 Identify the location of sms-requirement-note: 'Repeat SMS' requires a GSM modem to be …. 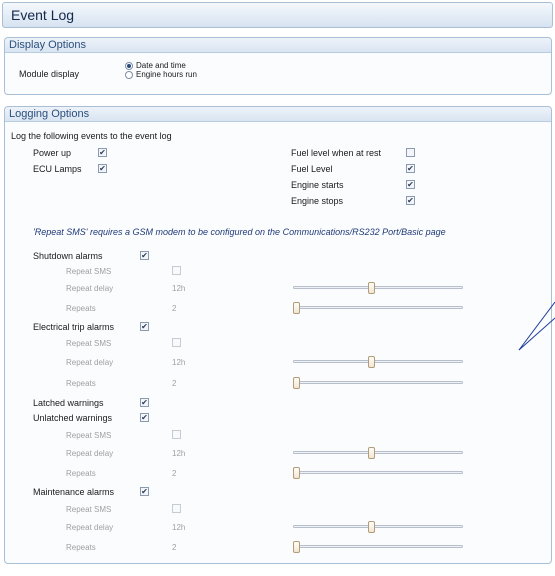
(239, 232).